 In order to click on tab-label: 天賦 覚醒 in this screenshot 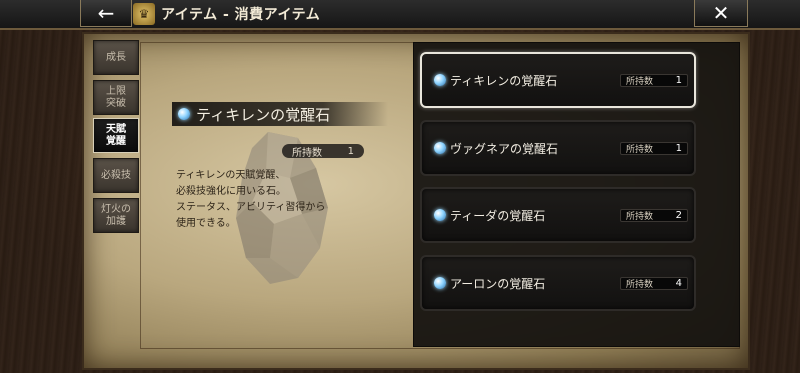, I will do `click(116, 135)`.